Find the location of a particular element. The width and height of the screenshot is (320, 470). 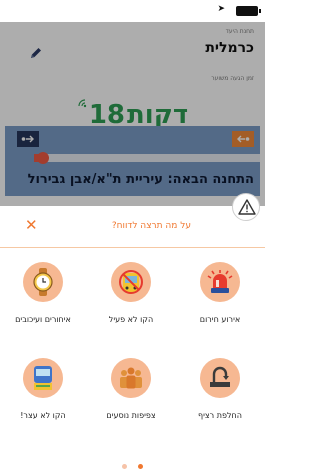

report-option-label: צפיפות נוסעים is located at coordinates (131, 415).